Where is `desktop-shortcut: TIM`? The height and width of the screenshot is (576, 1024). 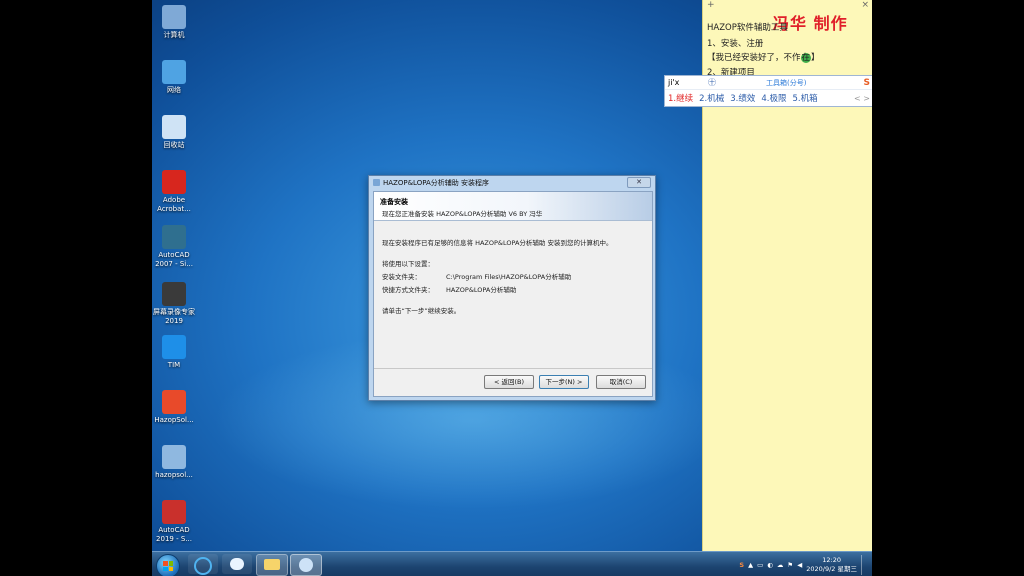 desktop-shortcut: TIM is located at coordinates (174, 352).